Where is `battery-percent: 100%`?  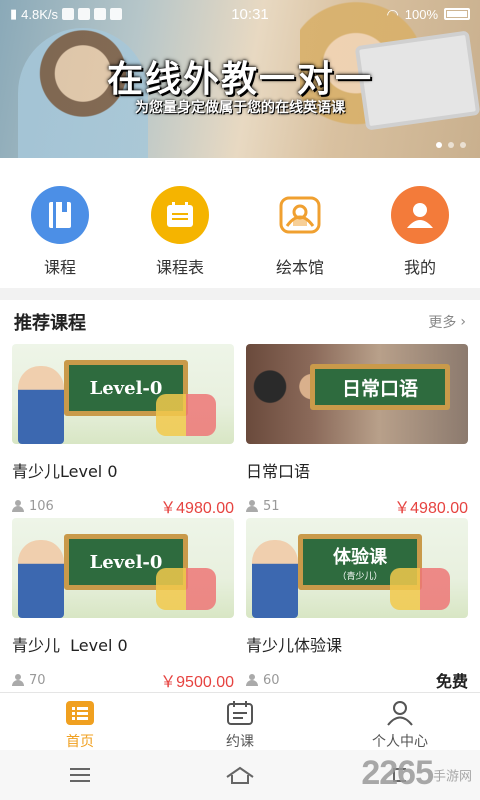
battery-percent: 100% is located at coordinates (421, 14).